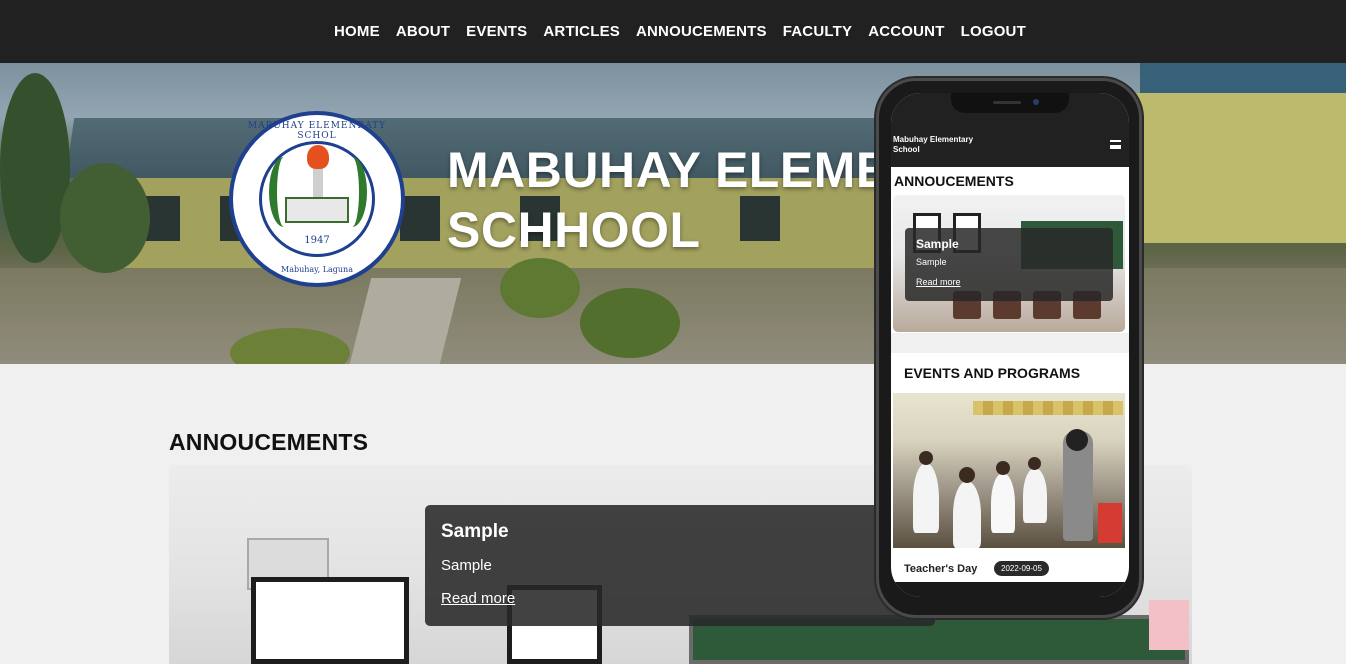  What do you see at coordinates (992, 373) in the screenshot?
I see `mobile-events-heading: EVENTS AND PROGRAMS` at bounding box center [992, 373].